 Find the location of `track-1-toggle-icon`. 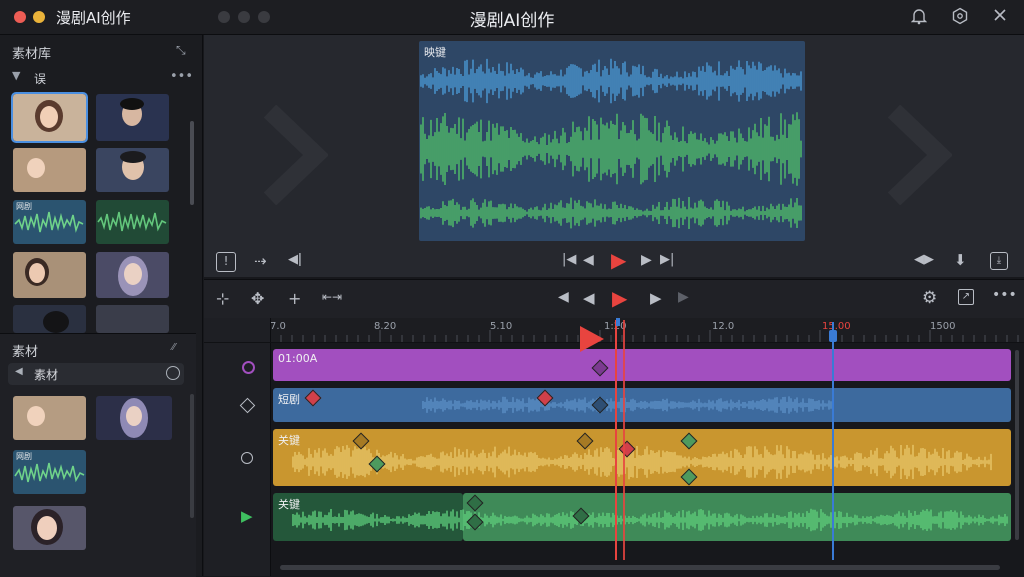

track-1-toggle-icon is located at coordinates (248, 367).